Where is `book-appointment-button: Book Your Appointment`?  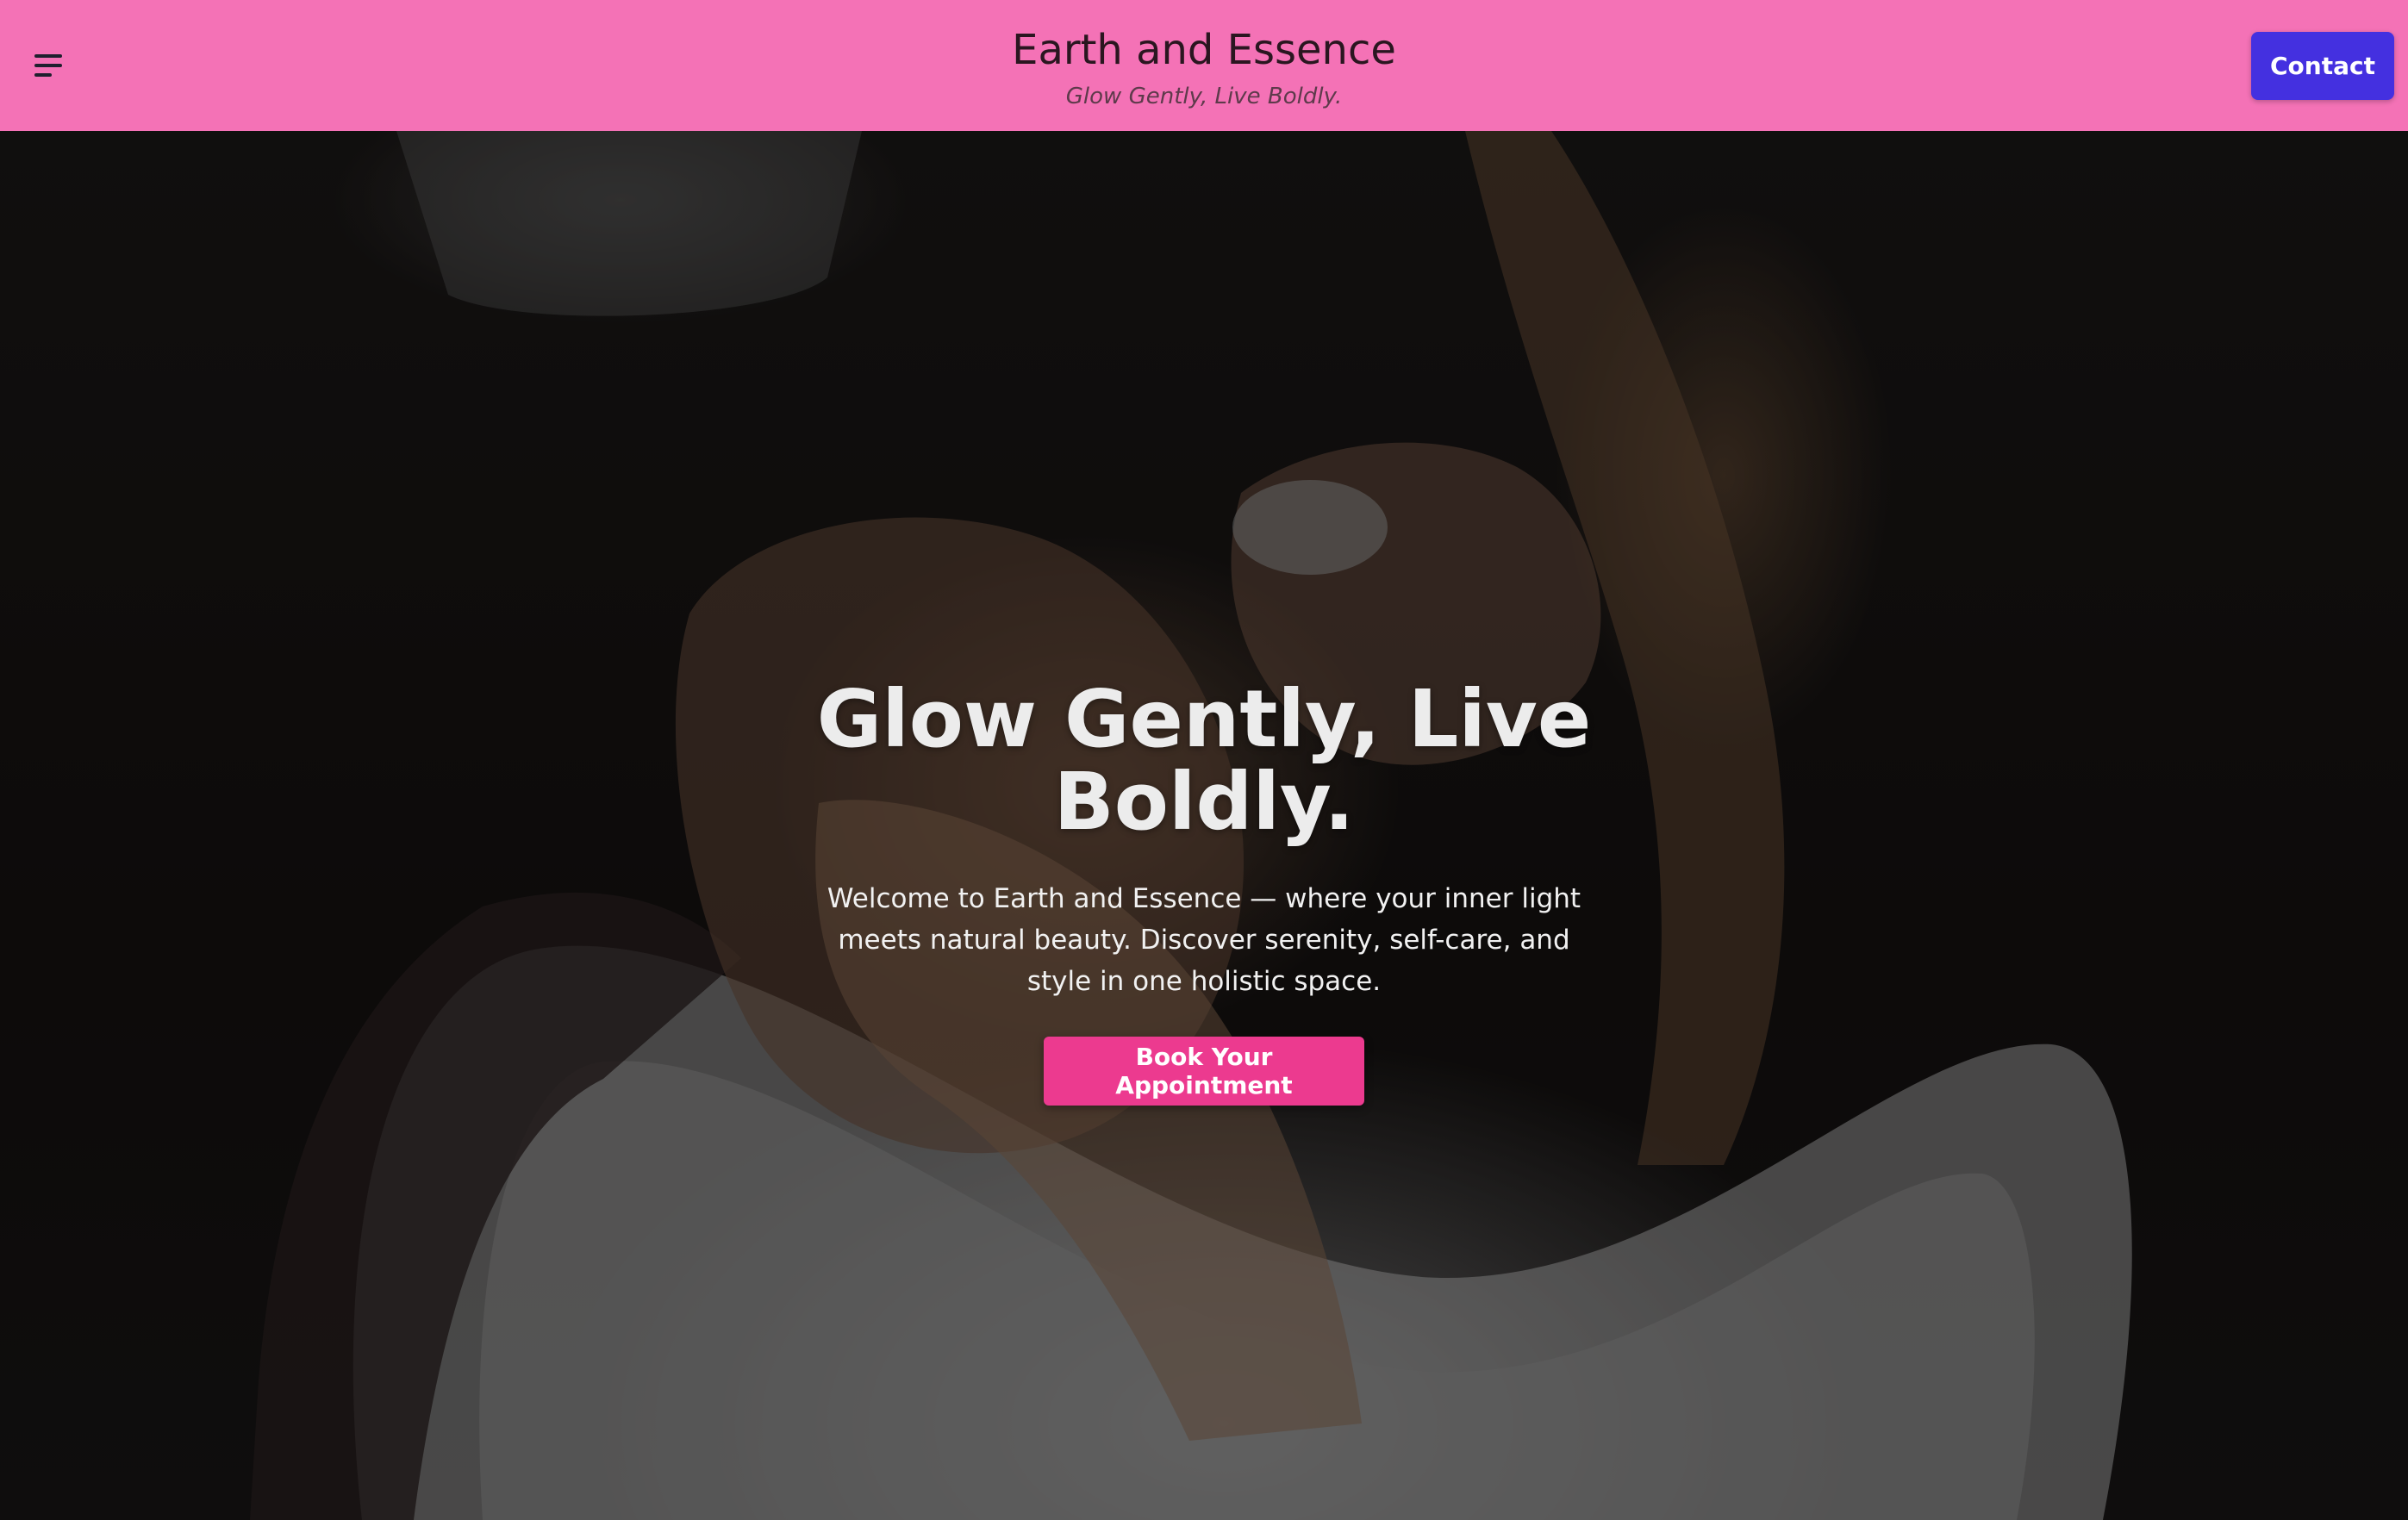 book-appointment-button: Book Your Appointment is located at coordinates (1204, 1071).